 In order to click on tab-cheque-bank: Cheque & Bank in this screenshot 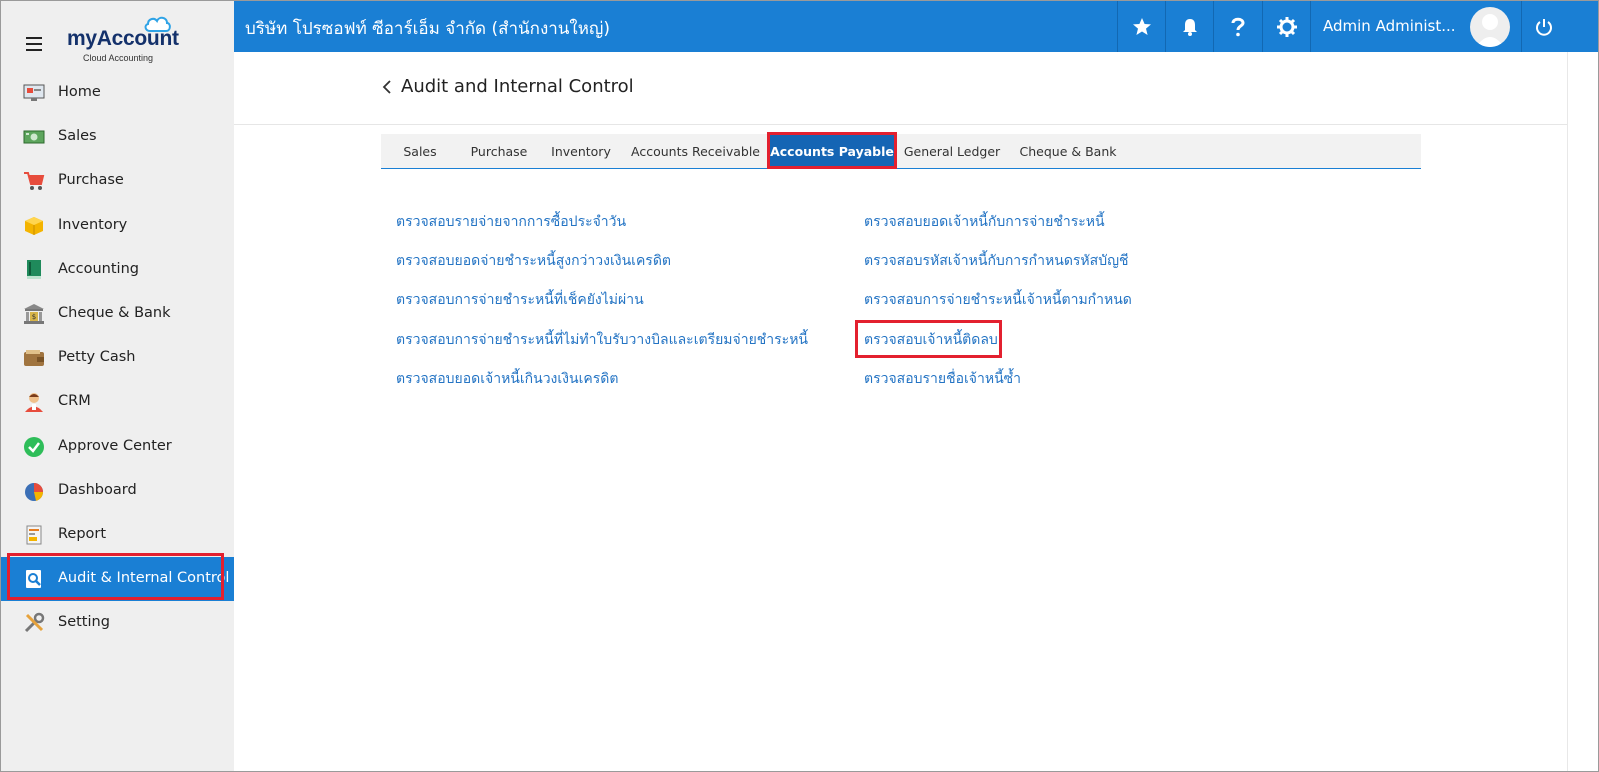, I will do `click(1068, 151)`.